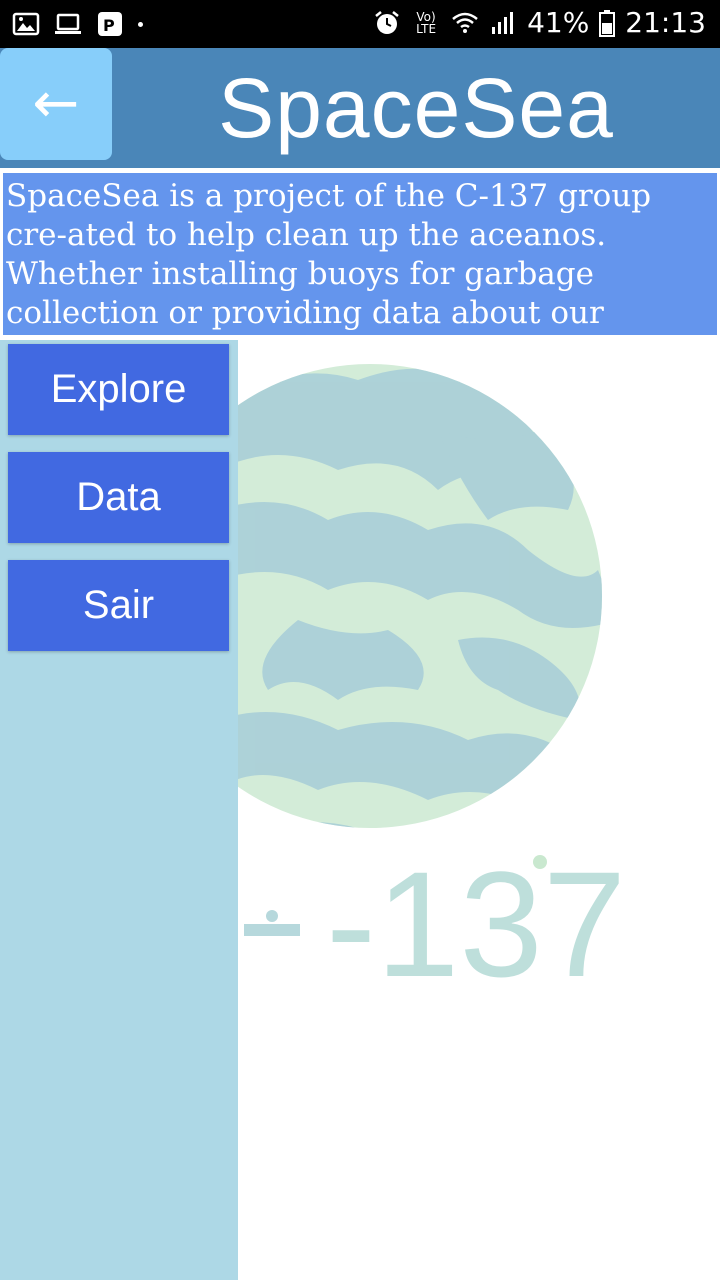  What do you see at coordinates (68, 23) in the screenshot?
I see `laptop-icon` at bounding box center [68, 23].